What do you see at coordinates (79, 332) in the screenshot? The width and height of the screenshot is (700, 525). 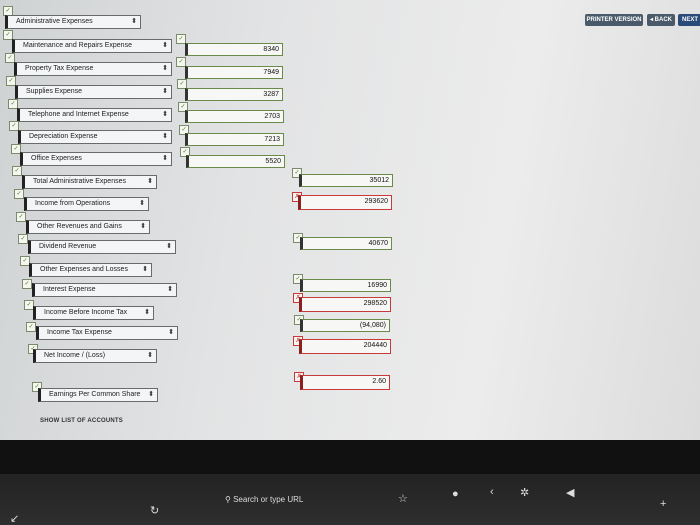 I see `select-label: Income Tax Expense` at bounding box center [79, 332].